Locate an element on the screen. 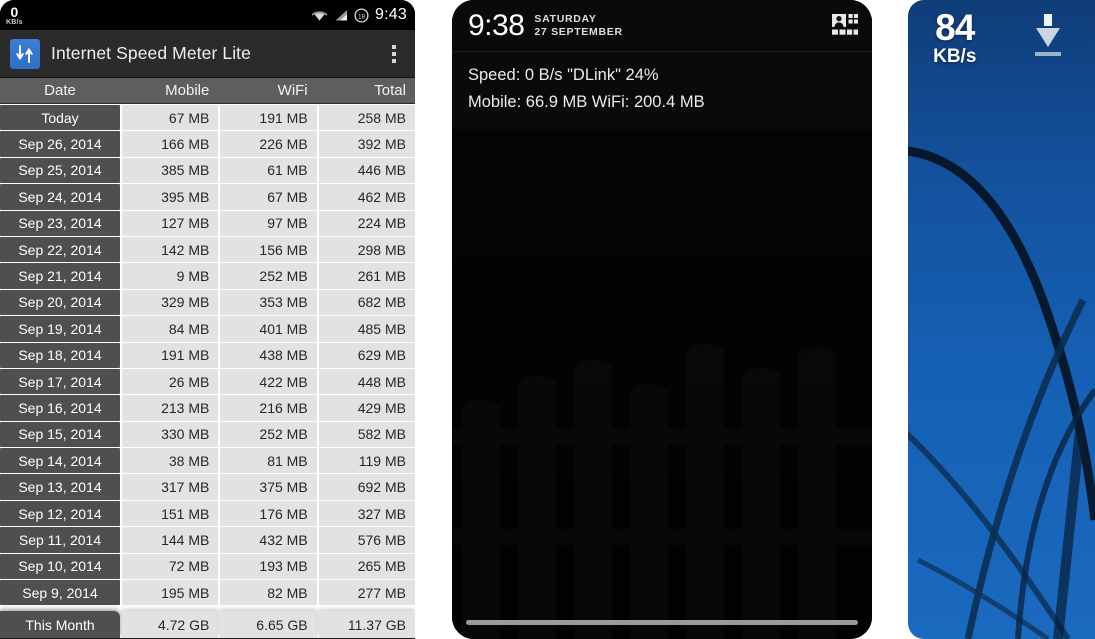 Image resolution: width=1095 pixels, height=639 pixels. table-row: Sep 9, 2014 195 MB 82 MB 277 MB is located at coordinates (207, 592).